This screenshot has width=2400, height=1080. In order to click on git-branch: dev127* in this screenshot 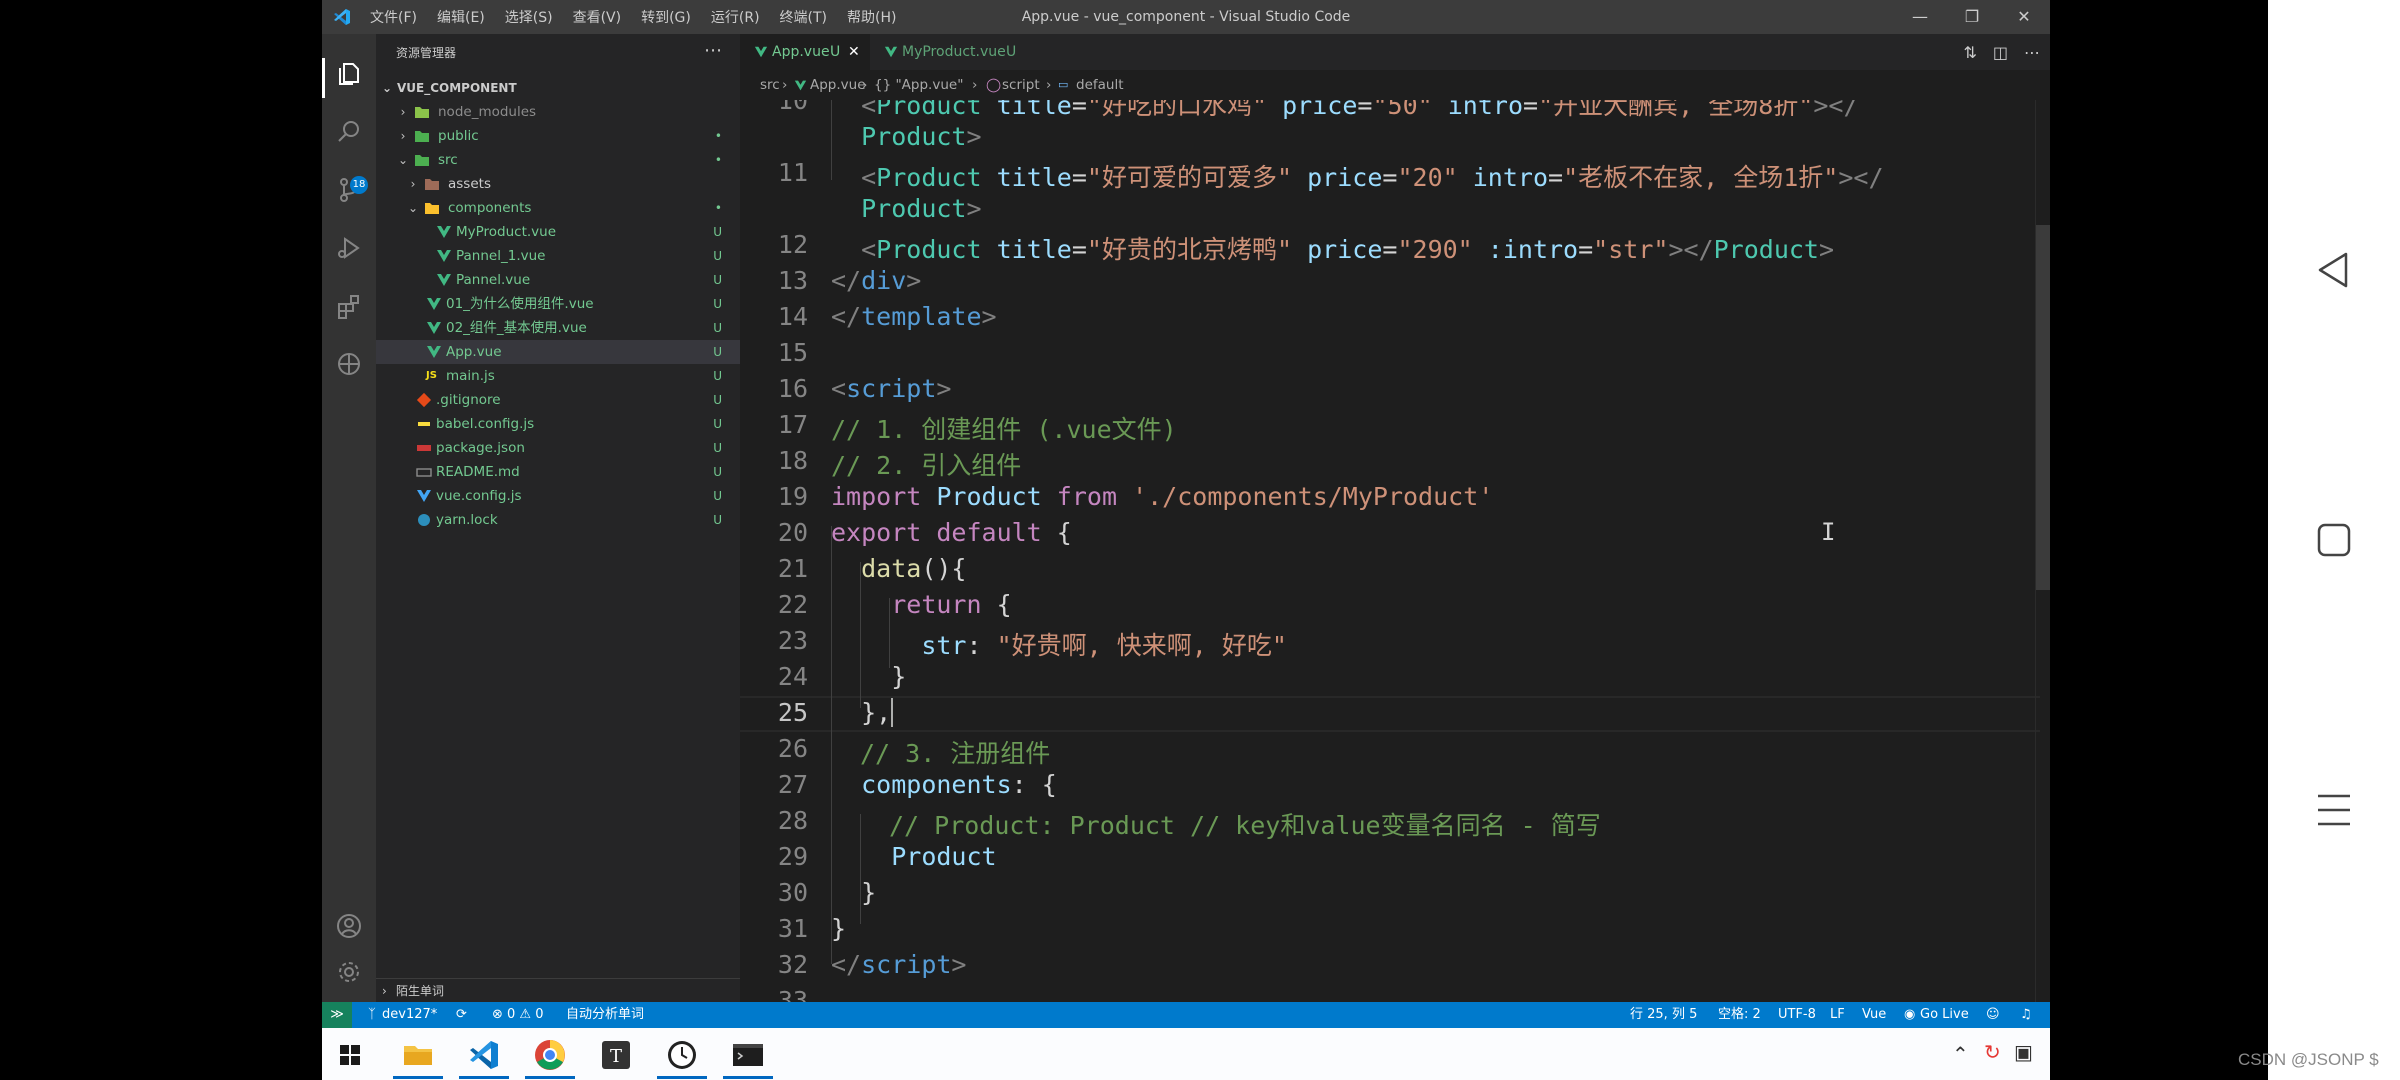, I will do `click(409, 1015)`.